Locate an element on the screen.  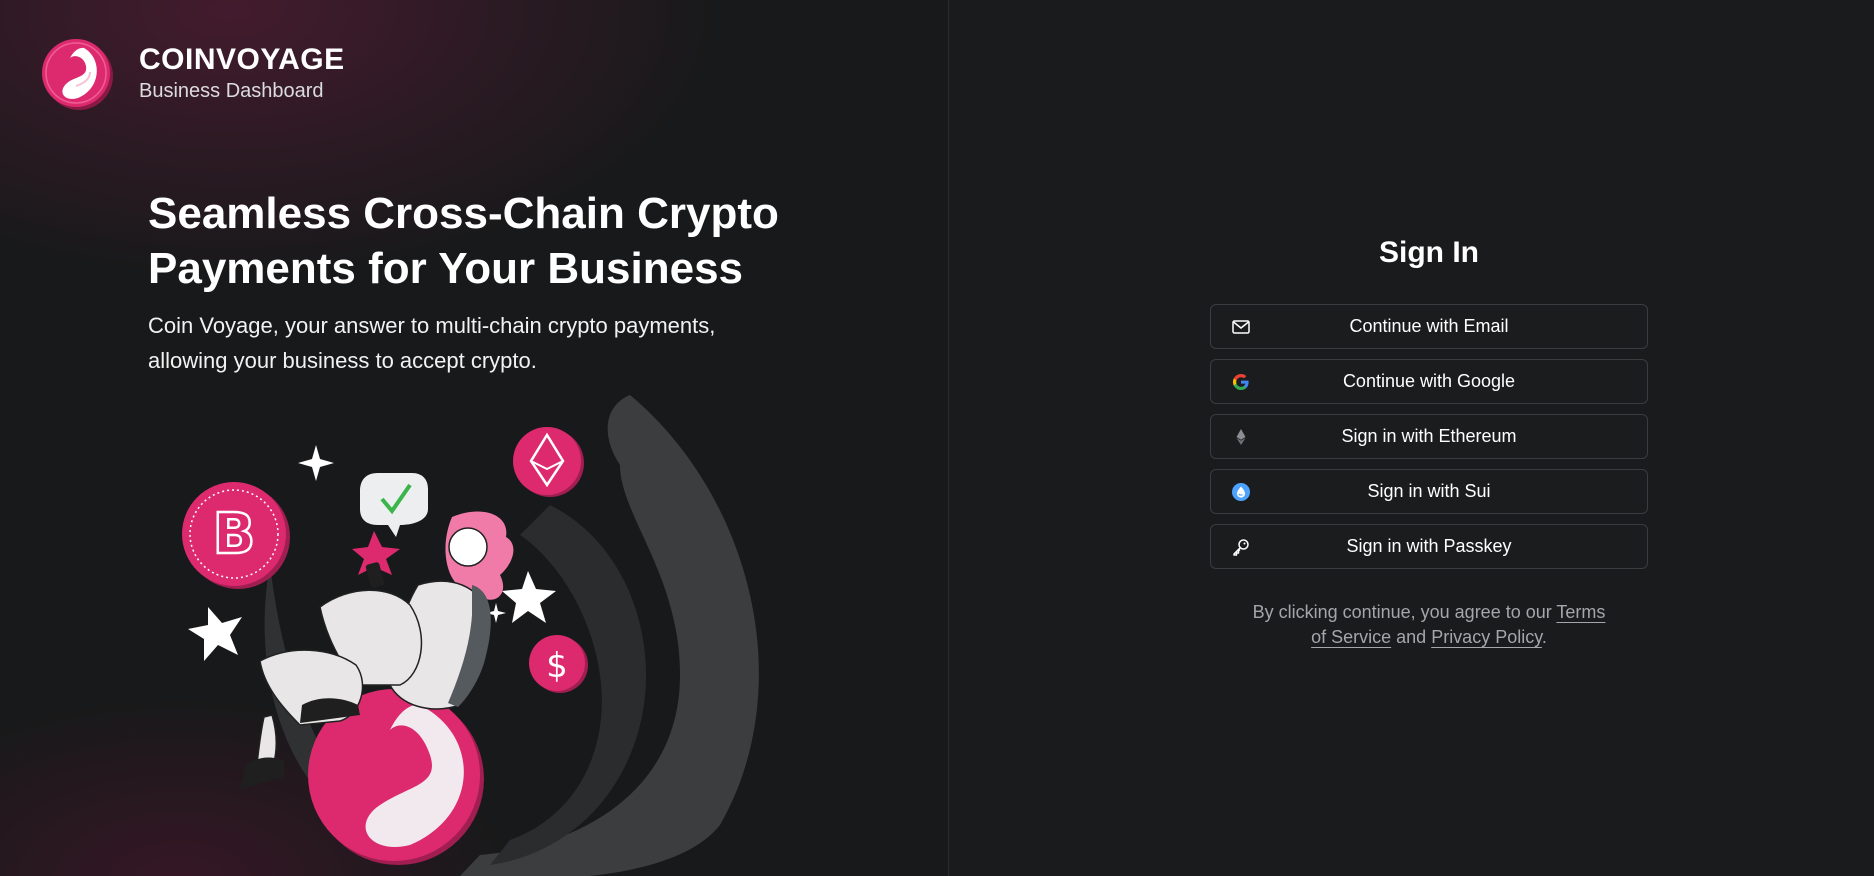
signin-title: Sign In is located at coordinates (1429, 252).